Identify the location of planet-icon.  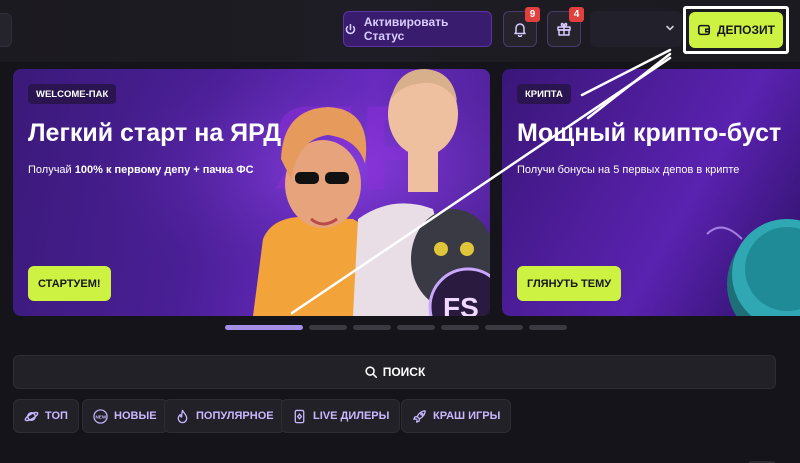
(31, 416).